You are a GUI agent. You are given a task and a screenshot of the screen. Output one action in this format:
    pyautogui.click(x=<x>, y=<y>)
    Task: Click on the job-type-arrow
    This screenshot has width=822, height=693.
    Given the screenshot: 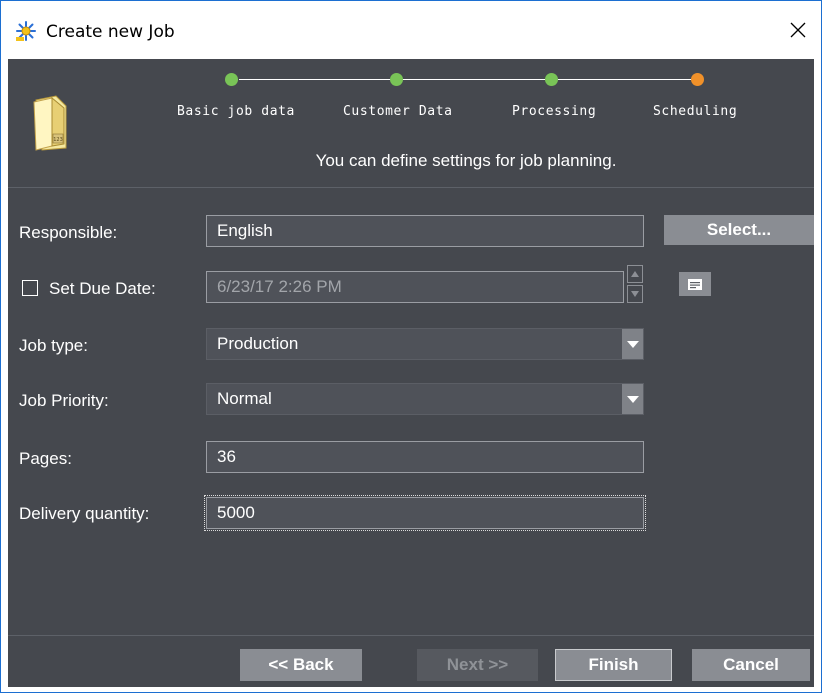 What is the action you would take?
    pyautogui.click(x=632, y=344)
    